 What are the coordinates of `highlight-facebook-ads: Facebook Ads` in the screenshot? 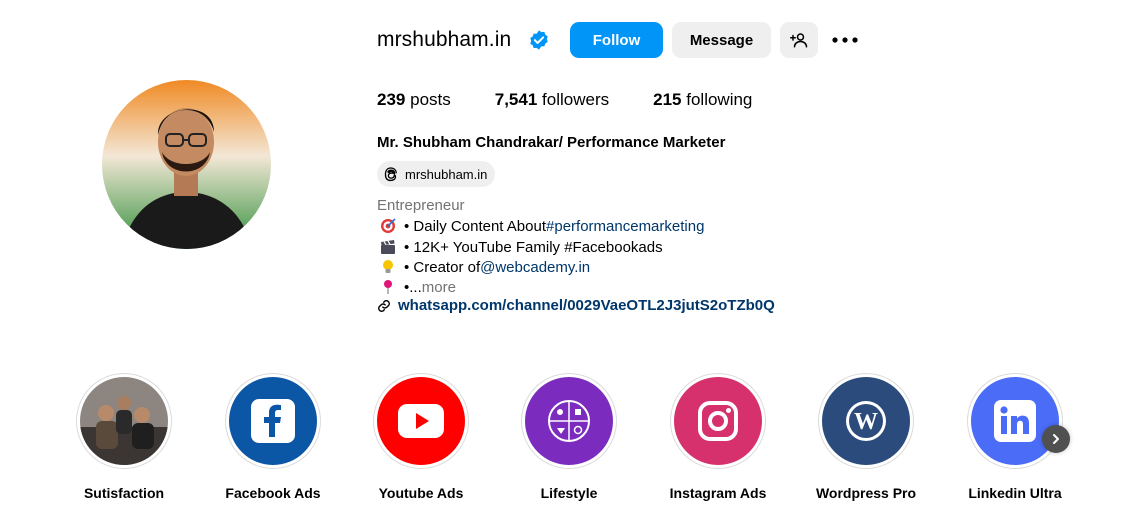 It's located at (273, 437).